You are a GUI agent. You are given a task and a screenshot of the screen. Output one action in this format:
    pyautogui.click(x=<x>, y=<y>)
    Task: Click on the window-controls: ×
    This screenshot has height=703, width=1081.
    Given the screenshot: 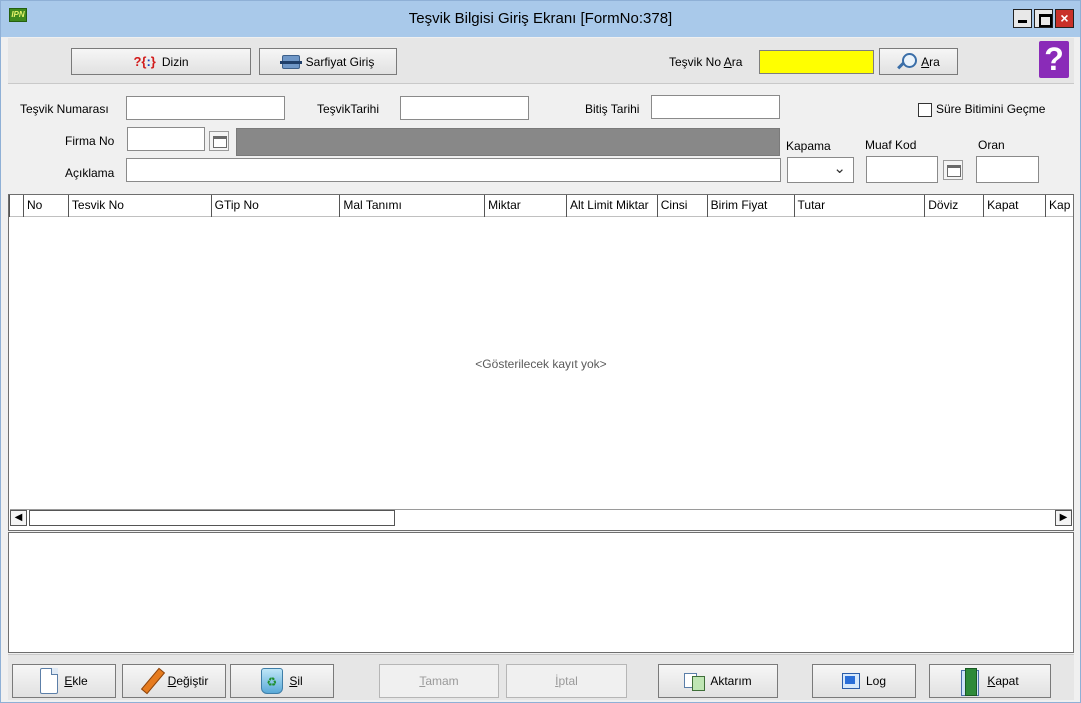 What is the action you would take?
    pyautogui.click(x=1043, y=18)
    